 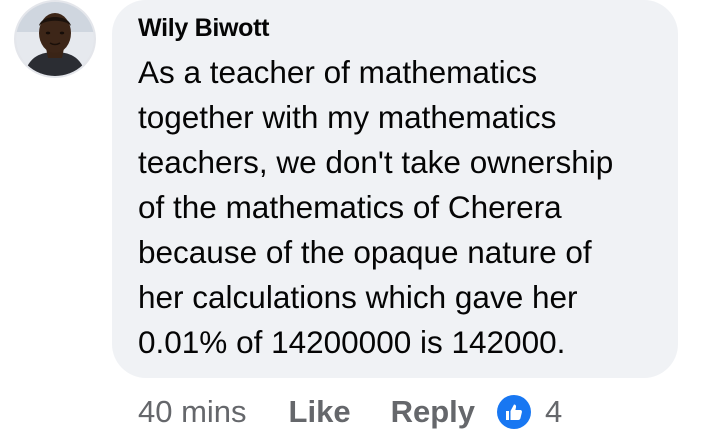 I want to click on like-button: Like, so click(x=320, y=412).